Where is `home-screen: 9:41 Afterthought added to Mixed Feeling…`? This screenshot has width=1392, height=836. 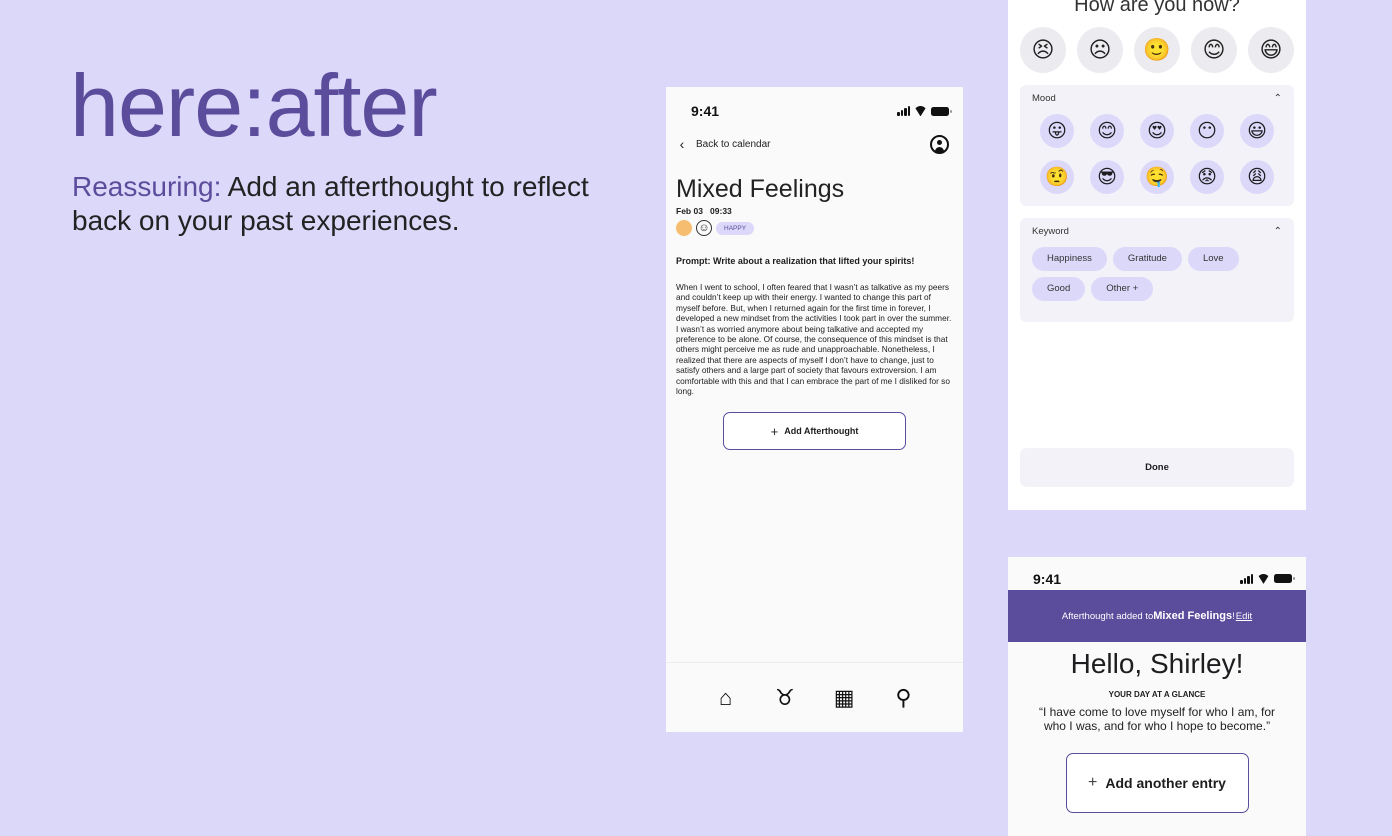
home-screen: 9:41 Afterthought added to Mixed Feeling… is located at coordinates (1157, 696).